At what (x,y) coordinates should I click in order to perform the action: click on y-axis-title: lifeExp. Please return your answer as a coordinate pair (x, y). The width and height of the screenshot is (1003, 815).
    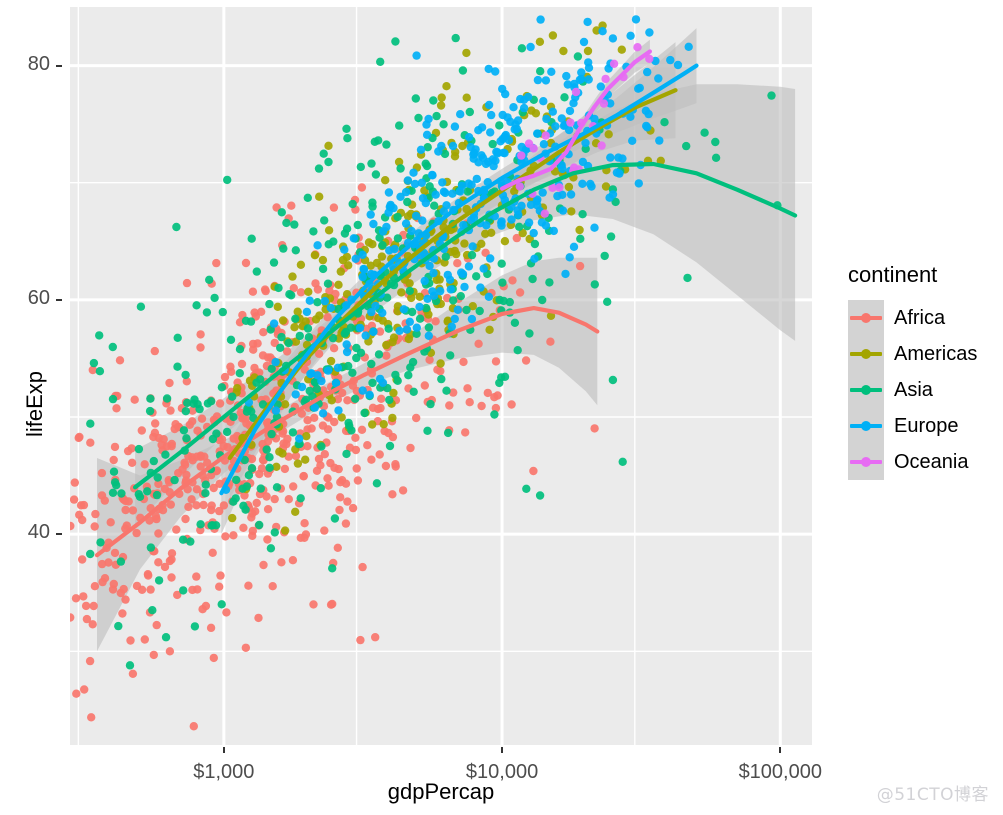
    Looking at the image, I should click on (34, 403).